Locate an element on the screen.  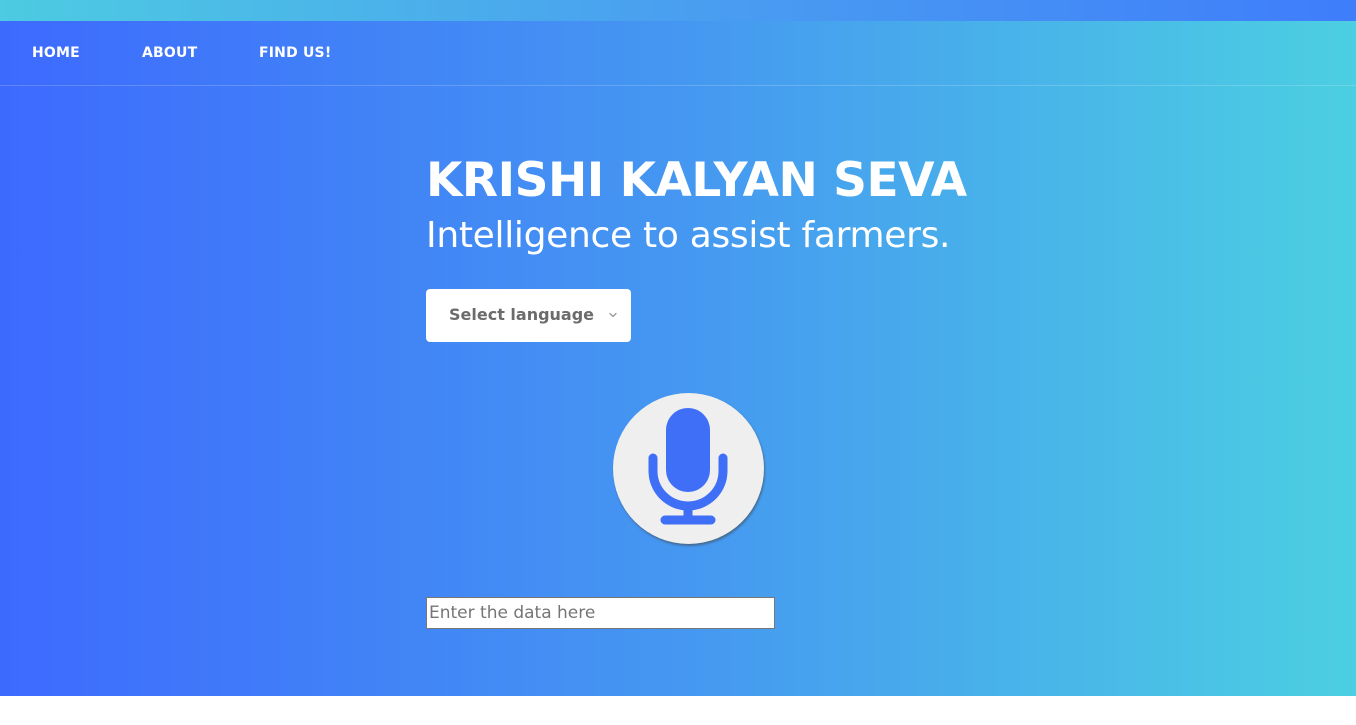
data-input is located at coordinates (600, 613).